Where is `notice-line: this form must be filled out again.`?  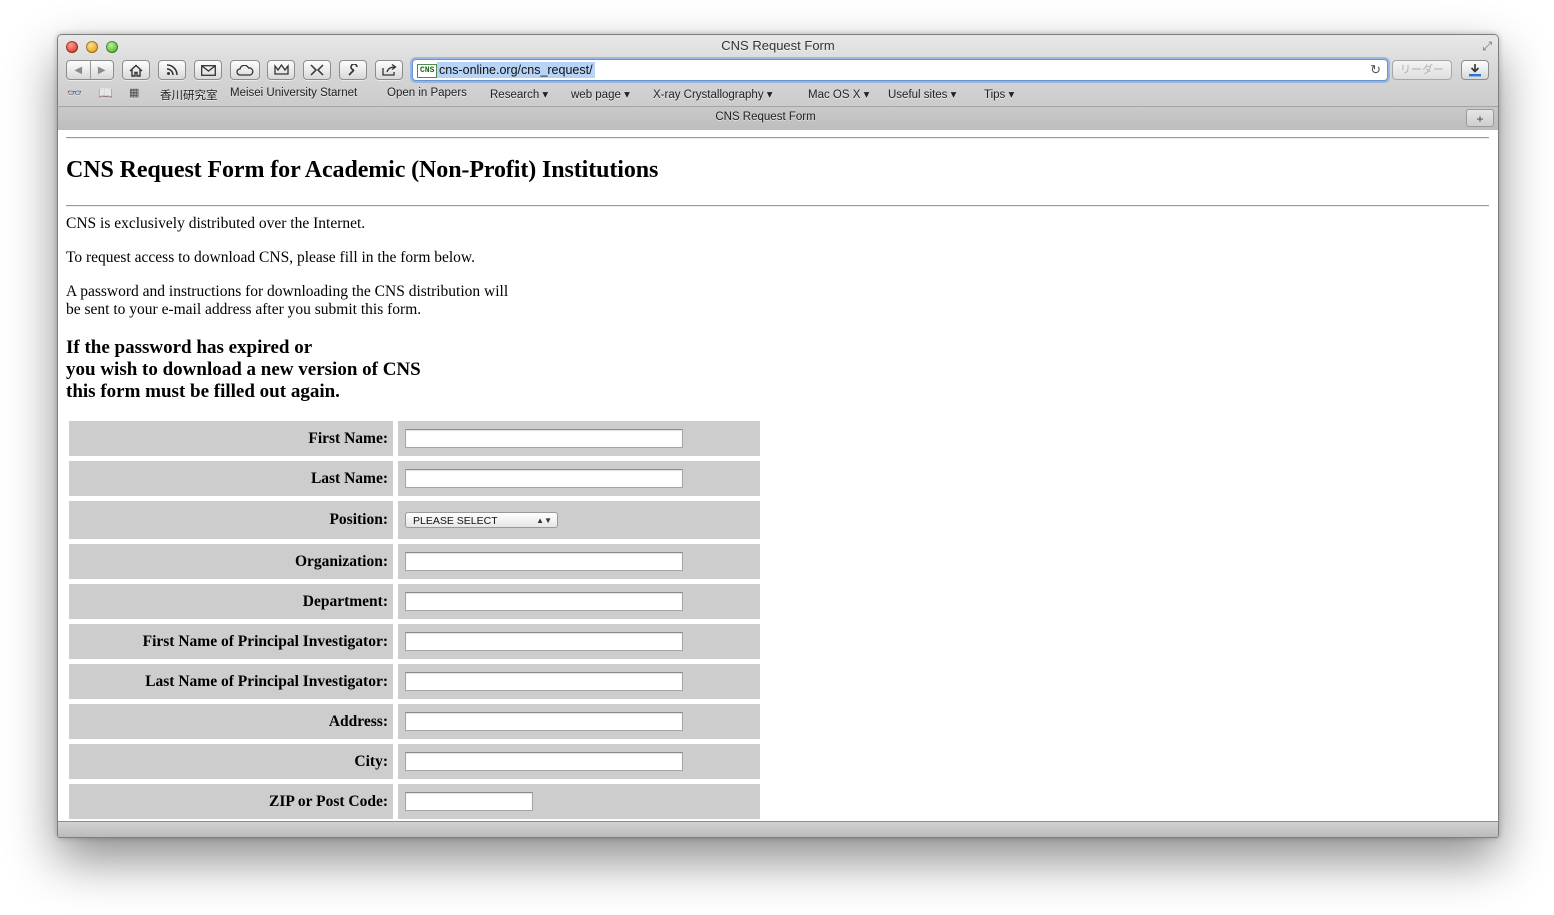 notice-line: this form must be filled out again. is located at coordinates (203, 391).